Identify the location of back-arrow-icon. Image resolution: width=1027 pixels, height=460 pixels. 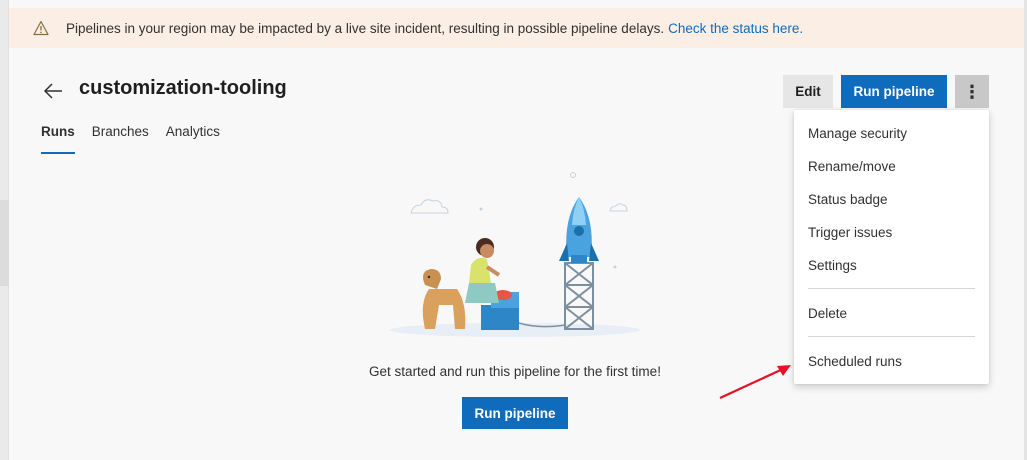
(53, 91).